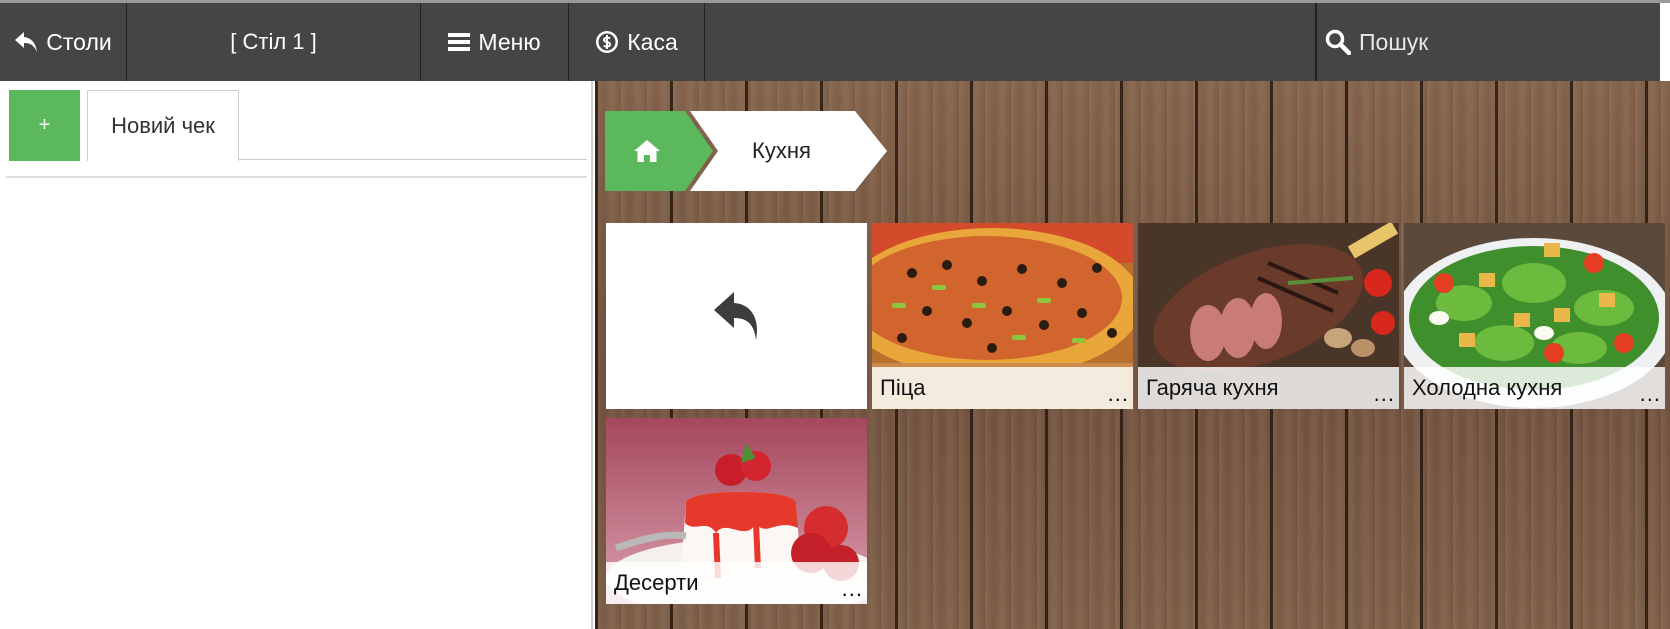  What do you see at coordinates (647, 151) in the screenshot?
I see `home-icon` at bounding box center [647, 151].